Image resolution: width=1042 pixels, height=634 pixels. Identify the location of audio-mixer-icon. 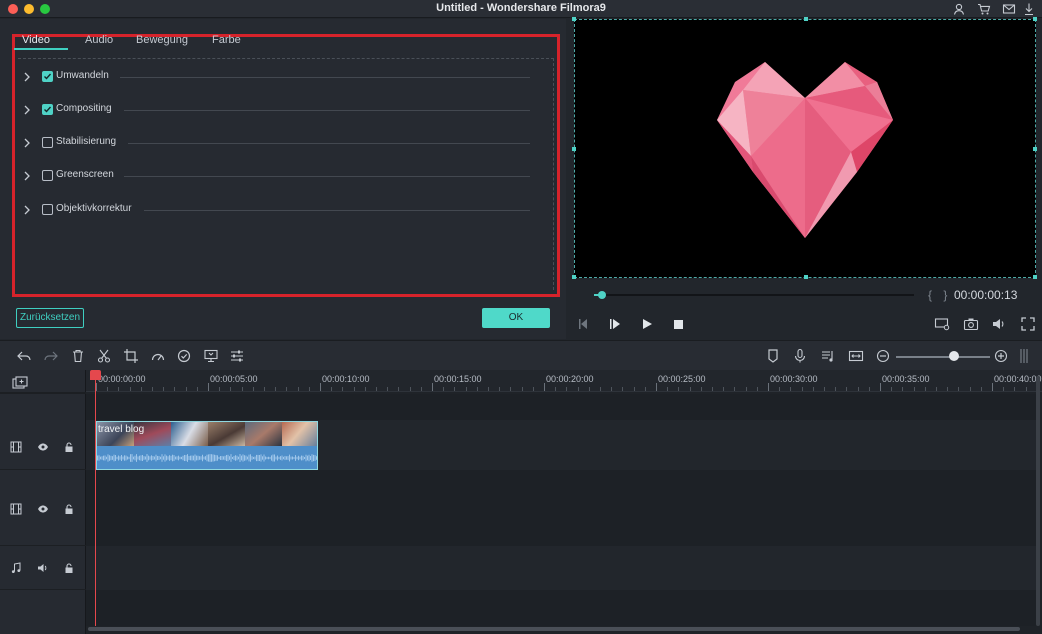
(828, 356).